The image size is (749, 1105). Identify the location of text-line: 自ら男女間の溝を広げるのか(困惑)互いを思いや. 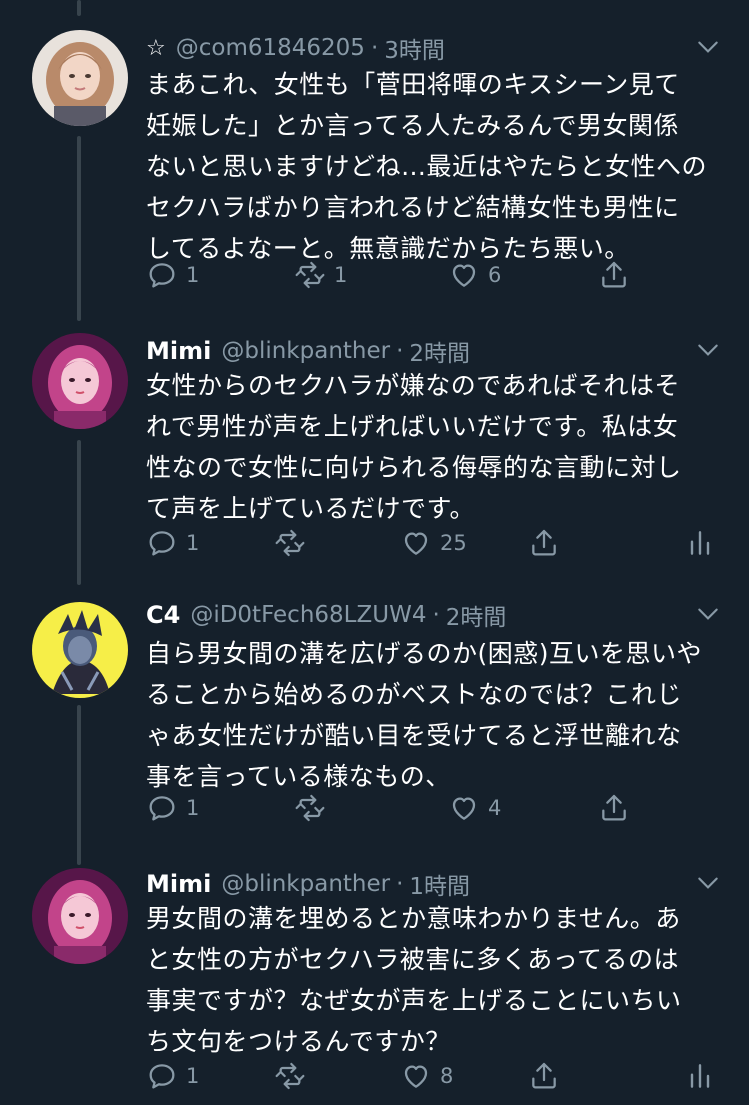
(424, 653).